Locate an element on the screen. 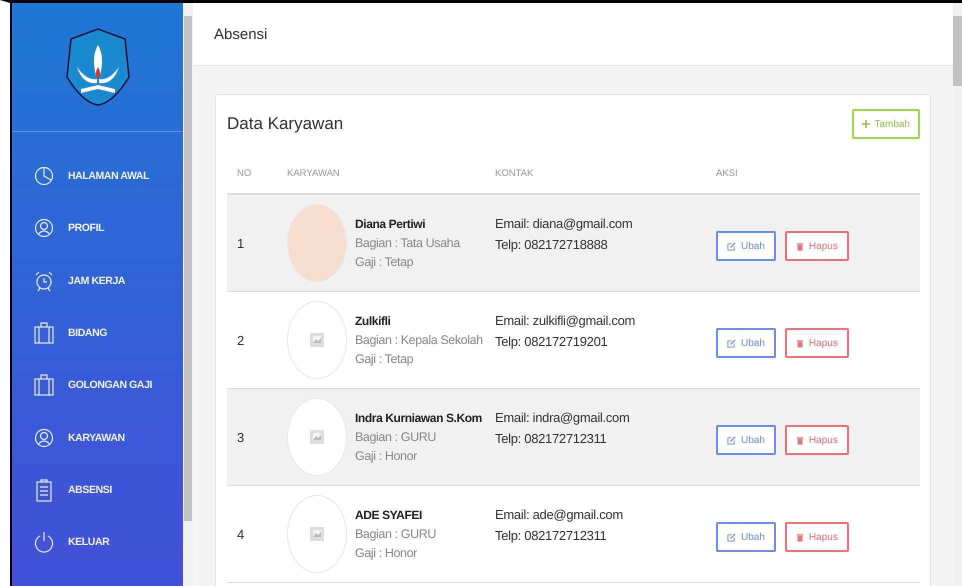 The height and width of the screenshot is (586, 962). alarm-clock-icon is located at coordinates (44, 280).